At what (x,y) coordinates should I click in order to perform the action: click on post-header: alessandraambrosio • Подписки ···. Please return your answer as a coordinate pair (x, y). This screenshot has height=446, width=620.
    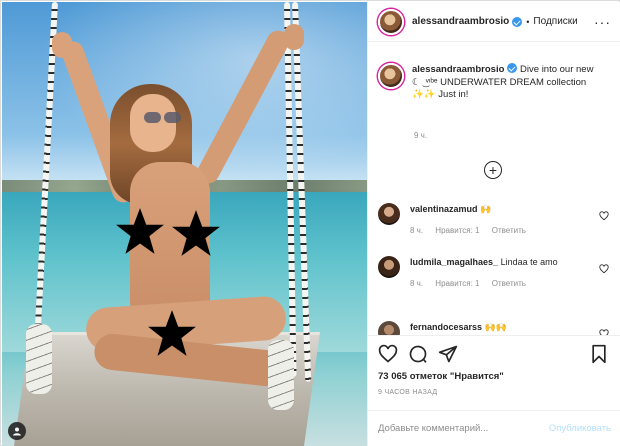
    Looking at the image, I should click on (494, 22).